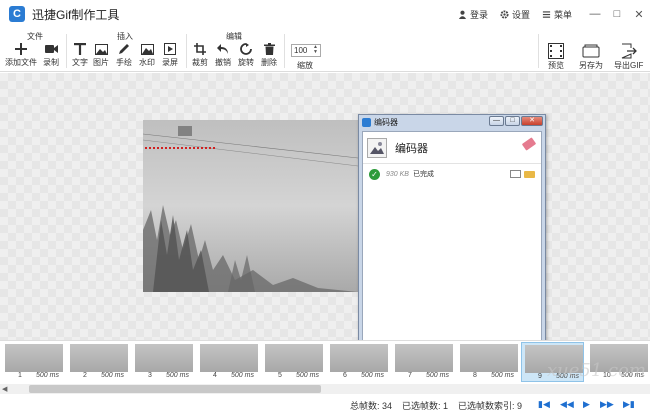 The image size is (650, 414). What do you see at coordinates (595, 14) in the screenshot?
I see `minimize-button: —` at bounding box center [595, 14].